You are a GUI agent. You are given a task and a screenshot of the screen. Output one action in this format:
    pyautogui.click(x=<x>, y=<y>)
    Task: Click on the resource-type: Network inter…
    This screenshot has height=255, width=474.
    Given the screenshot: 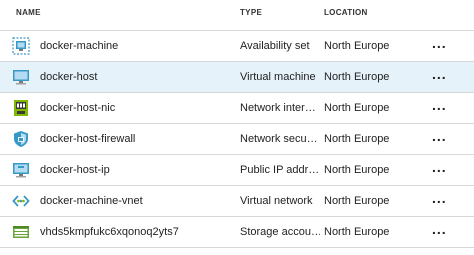 What is the action you would take?
    pyautogui.click(x=278, y=108)
    